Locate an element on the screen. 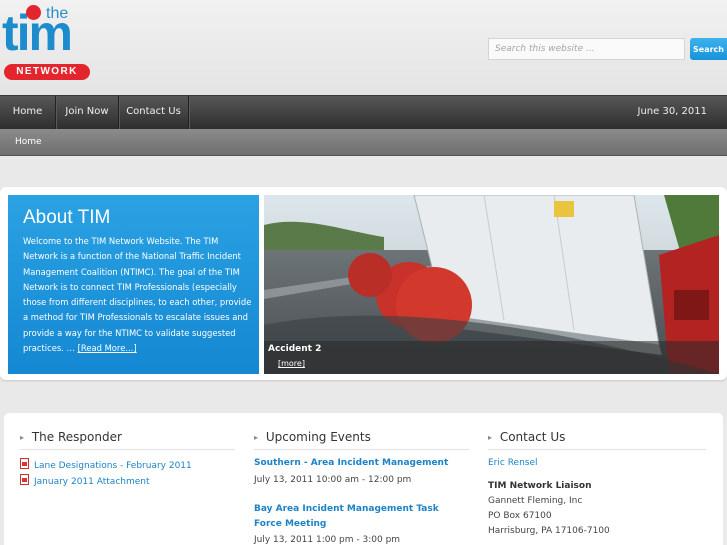 The height and width of the screenshot is (545, 727). tim-network-logo: tim the NETWORK is located at coordinates (48, 42).